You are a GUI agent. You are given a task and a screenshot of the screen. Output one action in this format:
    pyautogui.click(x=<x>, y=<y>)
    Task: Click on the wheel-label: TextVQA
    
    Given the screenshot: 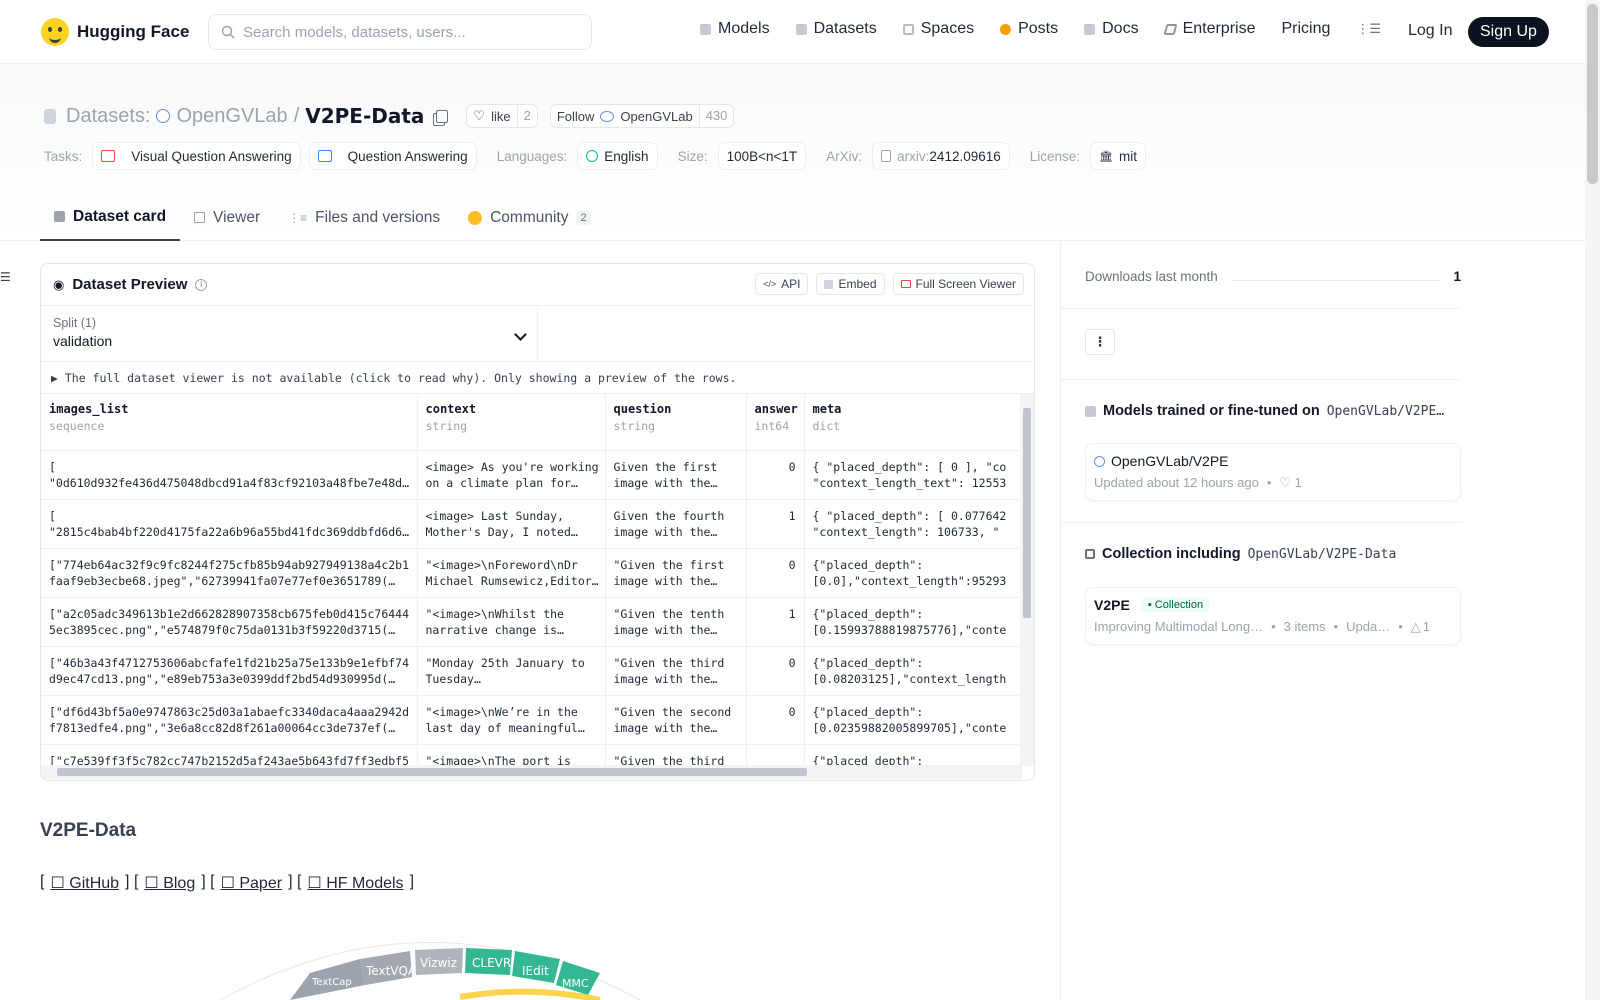 What is the action you would take?
    pyautogui.click(x=391, y=971)
    